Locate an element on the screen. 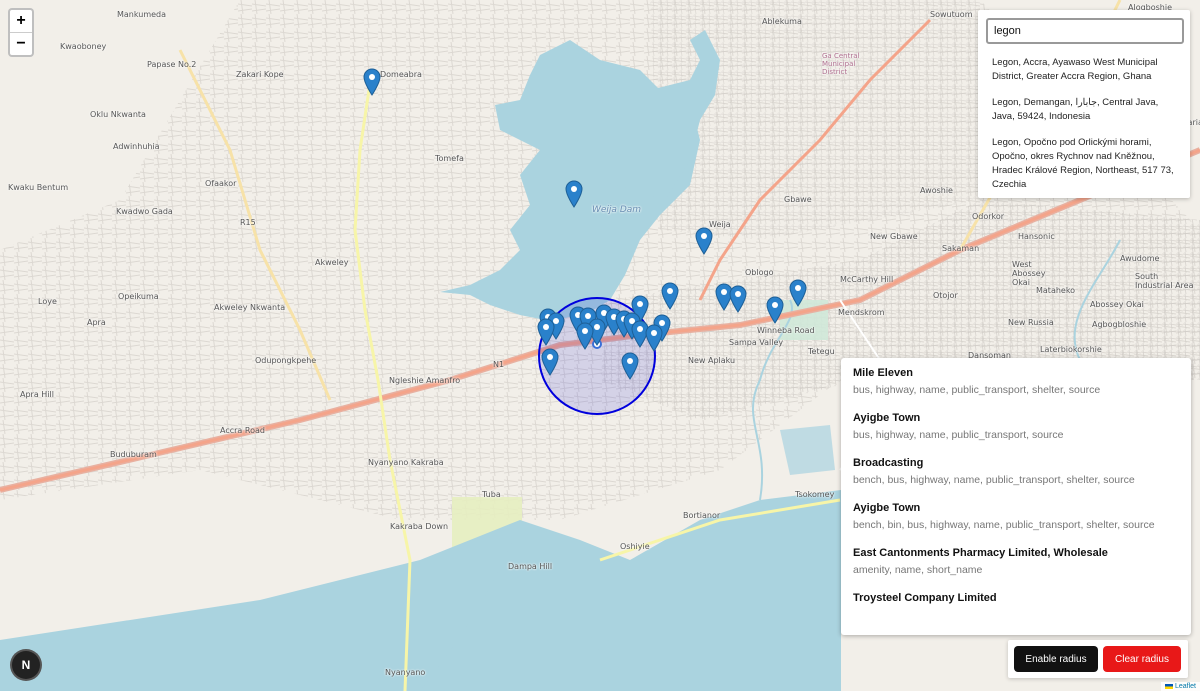 This screenshot has height=691, width=1200. map-label: Abossey Okai is located at coordinates (1117, 304).